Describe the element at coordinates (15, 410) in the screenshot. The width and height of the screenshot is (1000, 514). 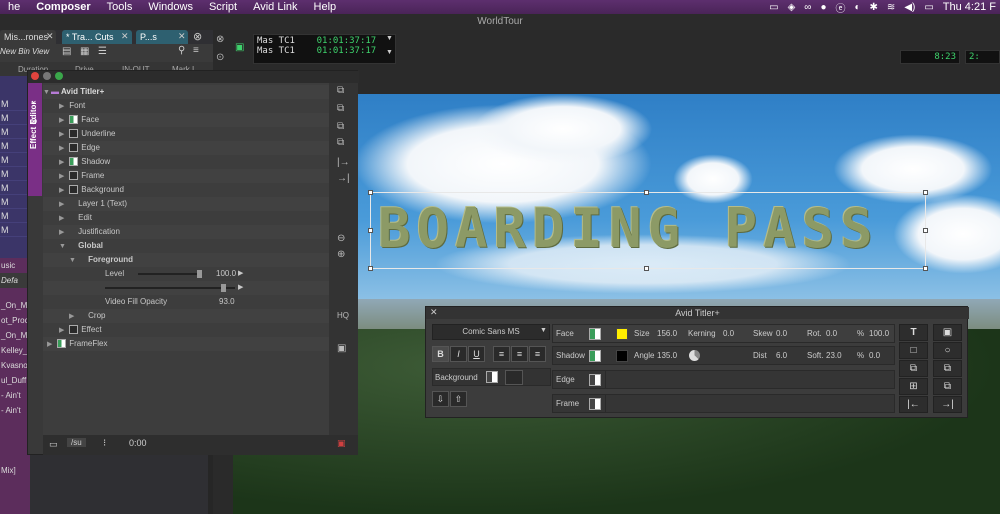
I see `list-item: - Ain't` at that location.